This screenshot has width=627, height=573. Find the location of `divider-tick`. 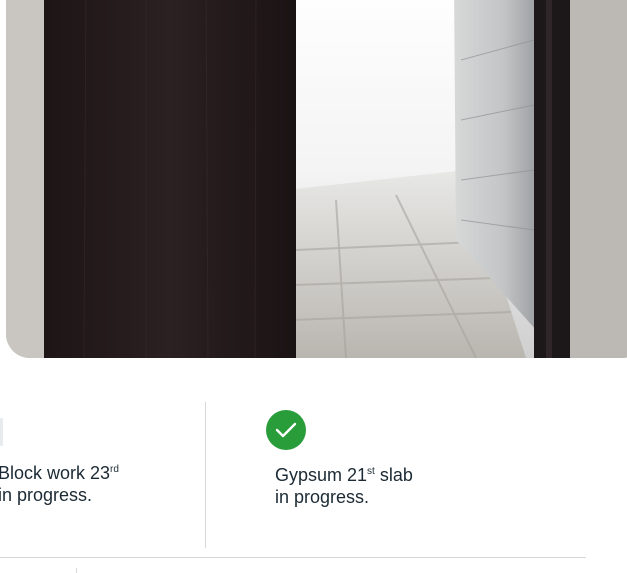

divider-tick is located at coordinates (76, 570).